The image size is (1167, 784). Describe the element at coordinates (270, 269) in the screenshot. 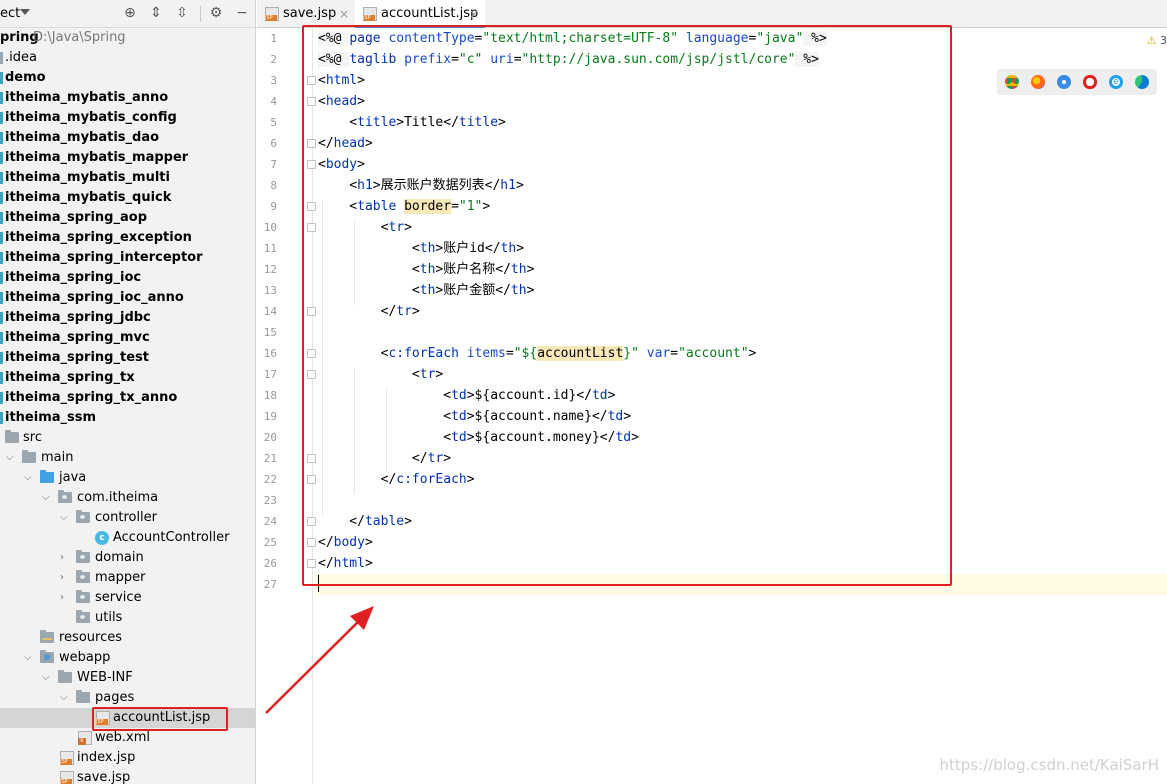

I see `line-number: 12` at that location.